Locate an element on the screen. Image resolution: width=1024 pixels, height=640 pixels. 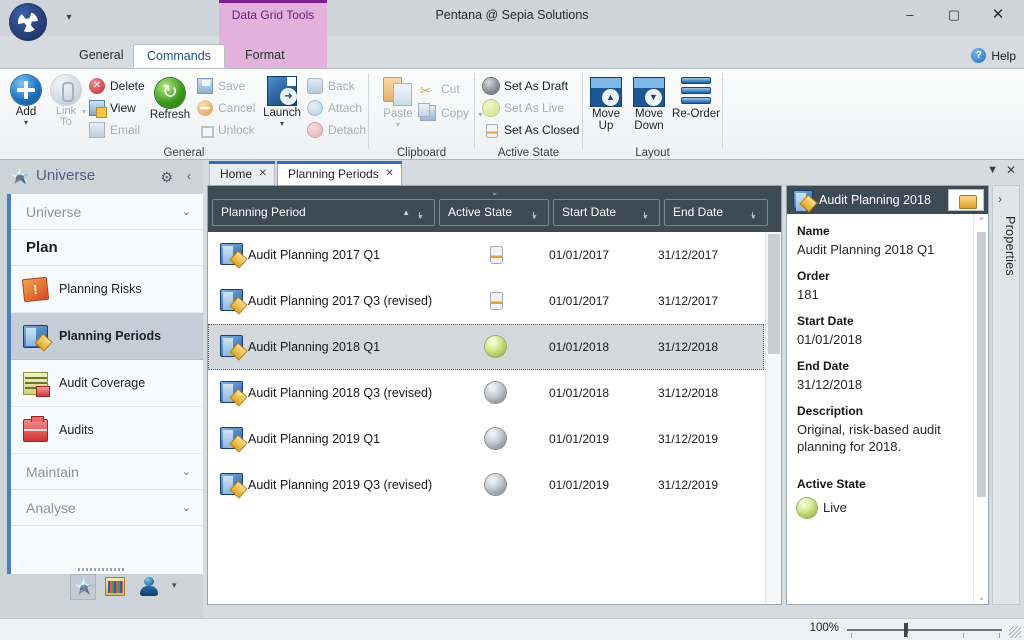
tab-commands: Commands is located at coordinates (179, 56).